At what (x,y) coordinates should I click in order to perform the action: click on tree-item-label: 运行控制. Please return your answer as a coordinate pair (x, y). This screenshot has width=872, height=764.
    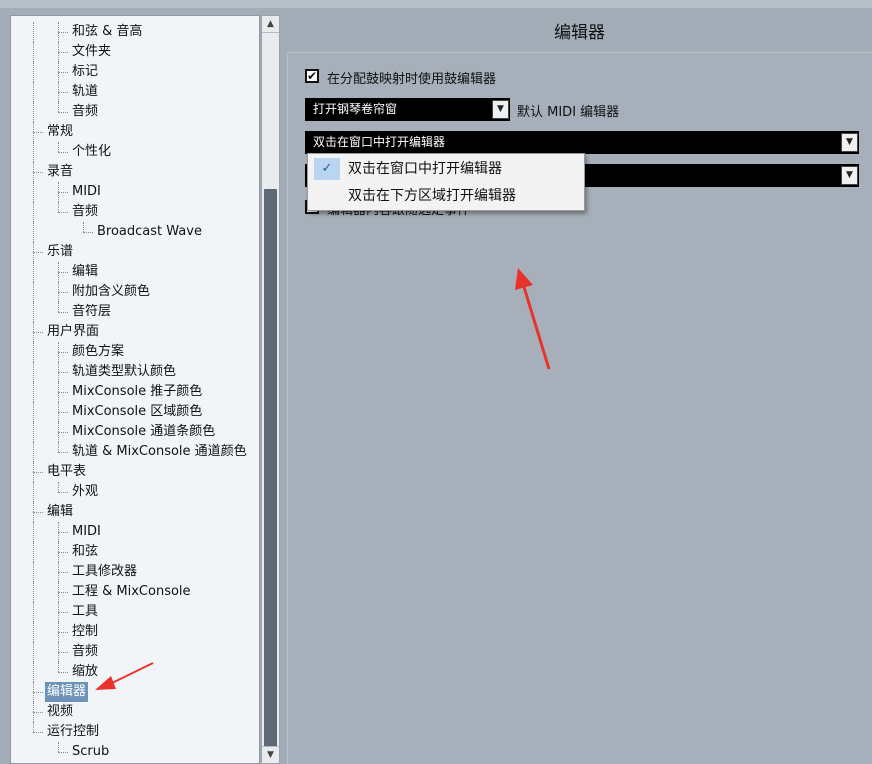
    Looking at the image, I should click on (73, 731).